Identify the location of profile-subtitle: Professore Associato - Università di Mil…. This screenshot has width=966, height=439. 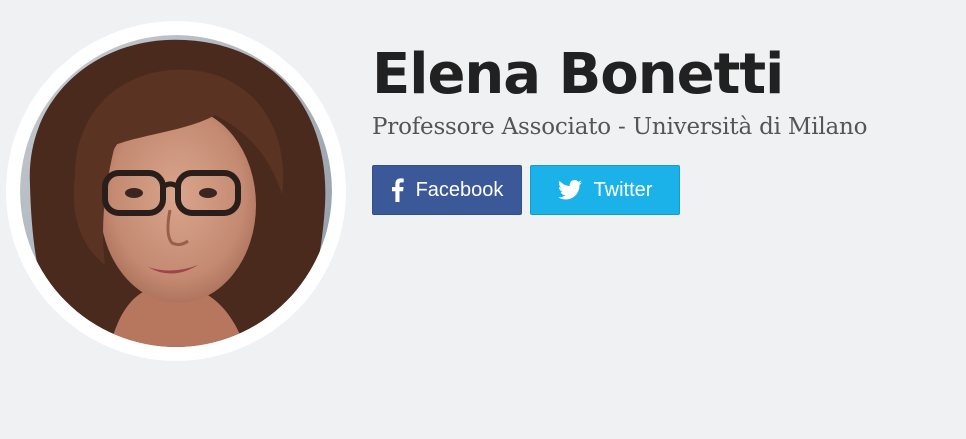
(620, 127).